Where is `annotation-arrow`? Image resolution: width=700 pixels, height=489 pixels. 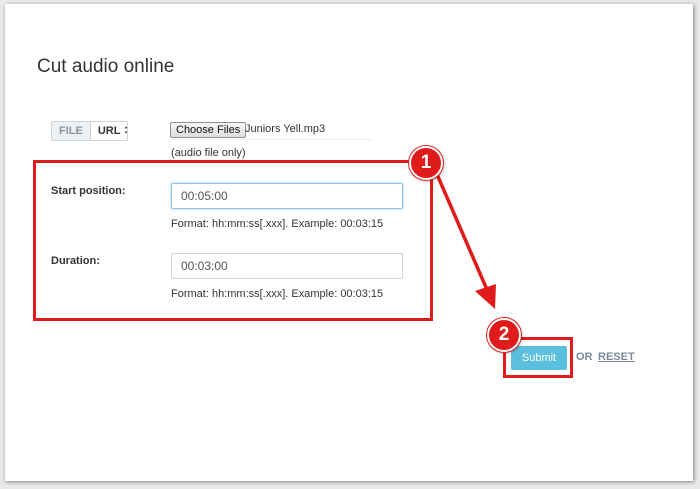 annotation-arrow is located at coordinates (465, 239).